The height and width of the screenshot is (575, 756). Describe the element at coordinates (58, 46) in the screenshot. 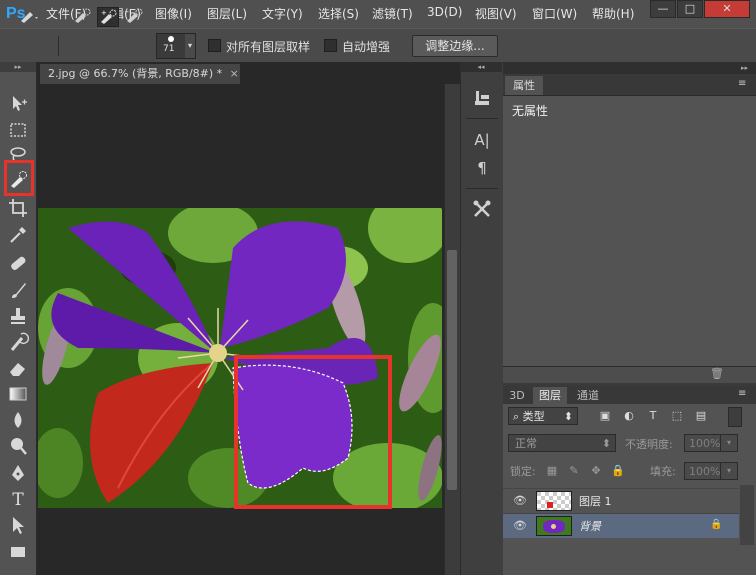

I see `options-divider` at that location.